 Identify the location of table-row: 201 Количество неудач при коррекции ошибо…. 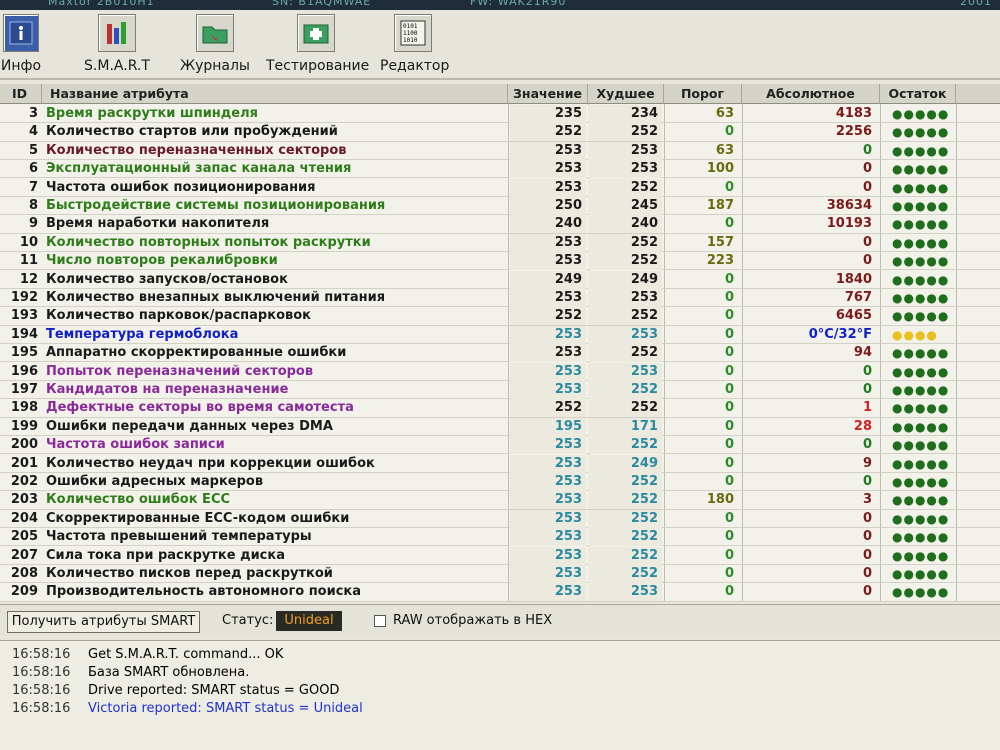
(500, 463).